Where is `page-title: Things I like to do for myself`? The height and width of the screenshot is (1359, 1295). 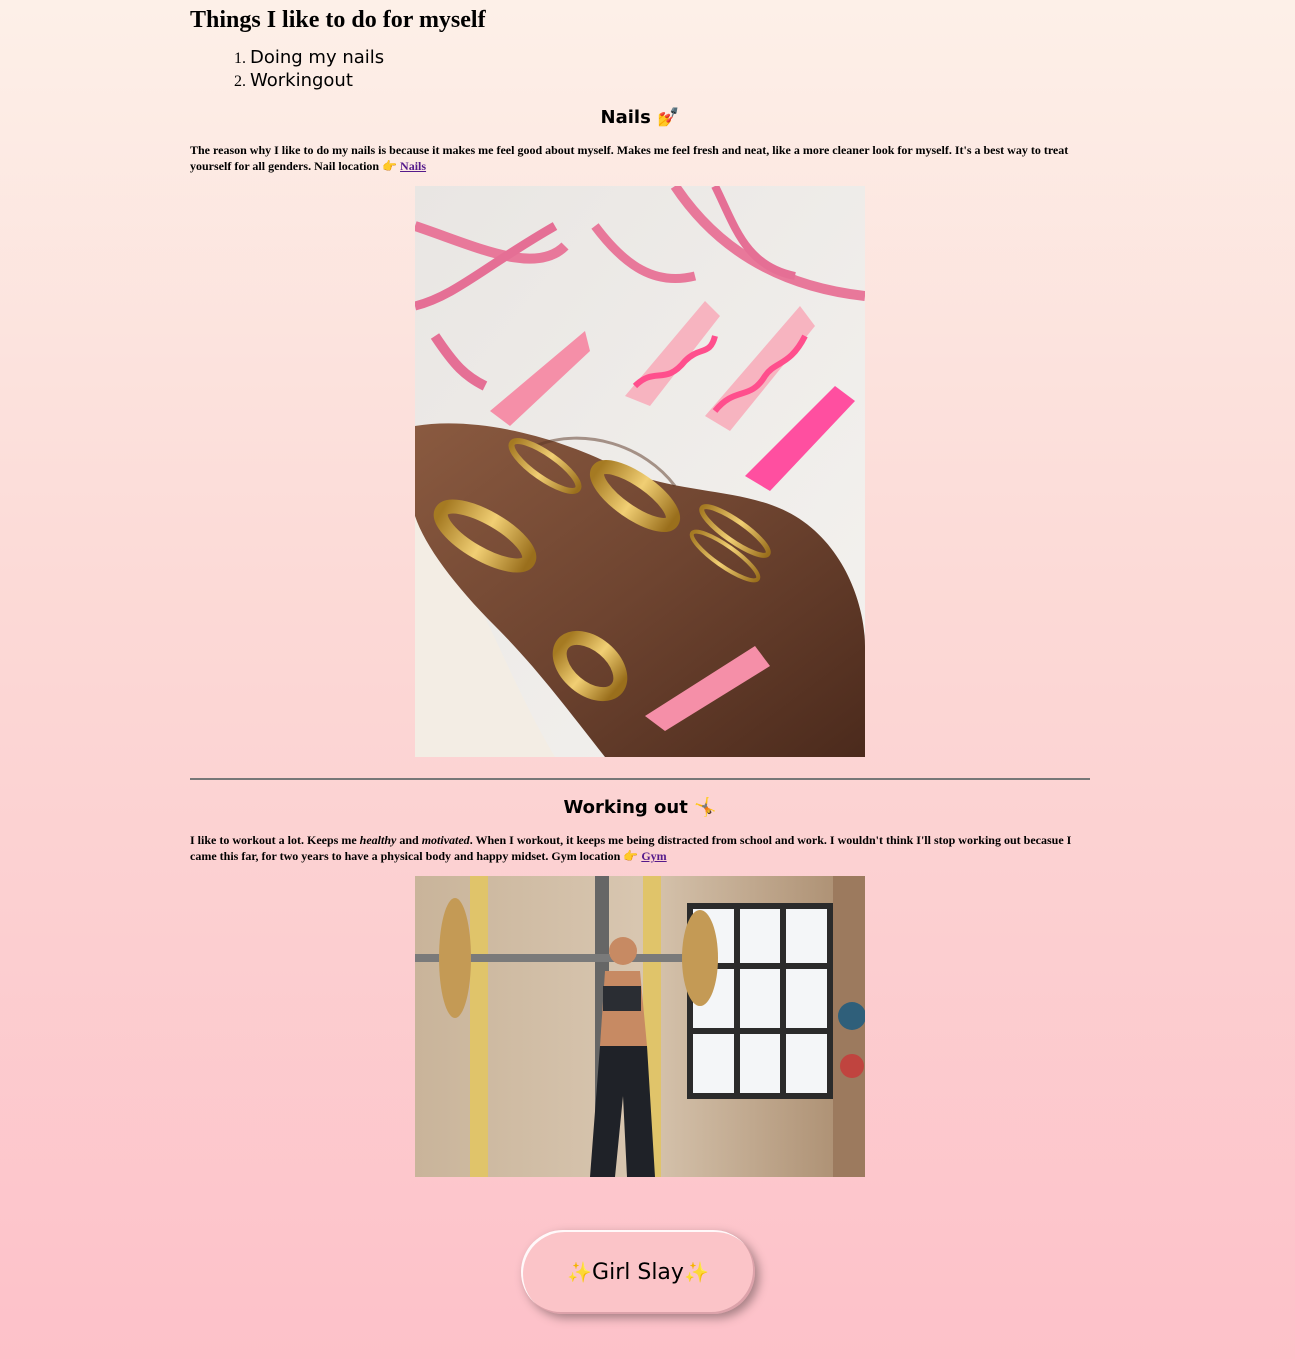 page-title: Things I like to do for myself is located at coordinates (338, 20).